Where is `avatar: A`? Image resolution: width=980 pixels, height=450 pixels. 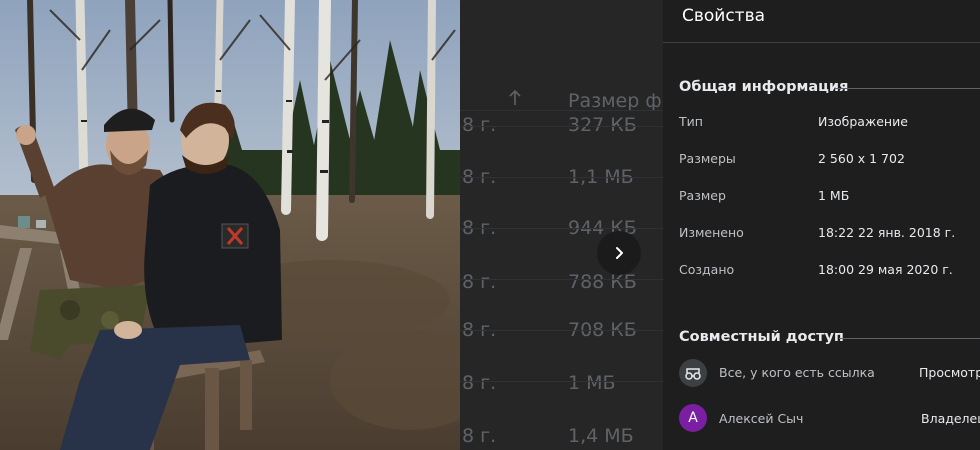 avatar: A is located at coordinates (693, 418).